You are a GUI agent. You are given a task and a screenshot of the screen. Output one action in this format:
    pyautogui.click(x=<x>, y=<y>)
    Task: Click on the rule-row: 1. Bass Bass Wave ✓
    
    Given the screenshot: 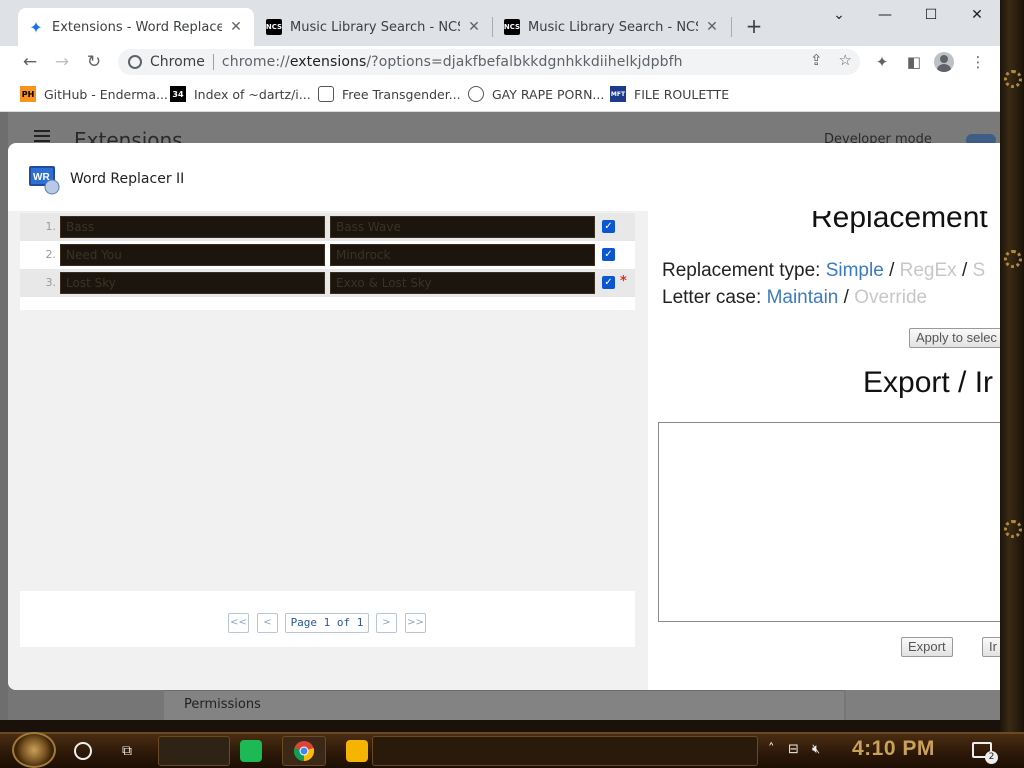 What is the action you would take?
    pyautogui.click(x=327, y=227)
    